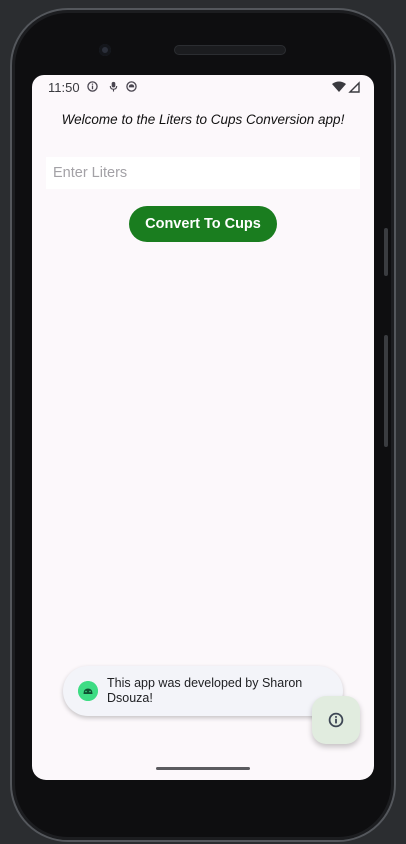 The image size is (406, 844). What do you see at coordinates (203, 173) in the screenshot?
I see `liters-input` at bounding box center [203, 173].